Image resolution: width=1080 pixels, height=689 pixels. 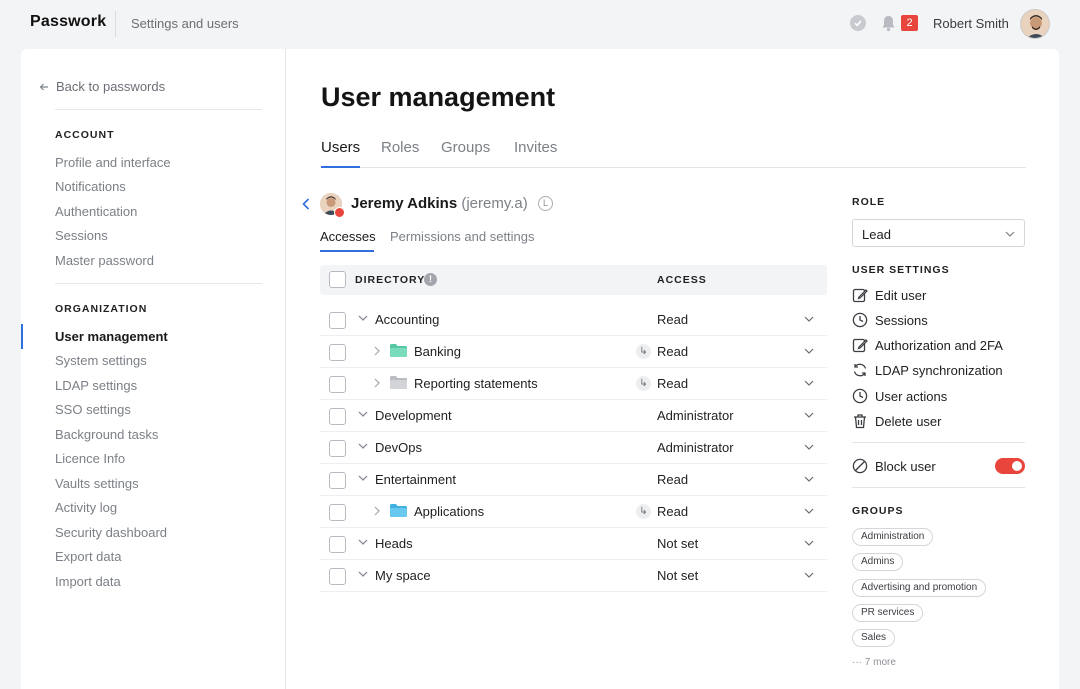 I want to click on block-user-toggle, so click(x=1010, y=466).